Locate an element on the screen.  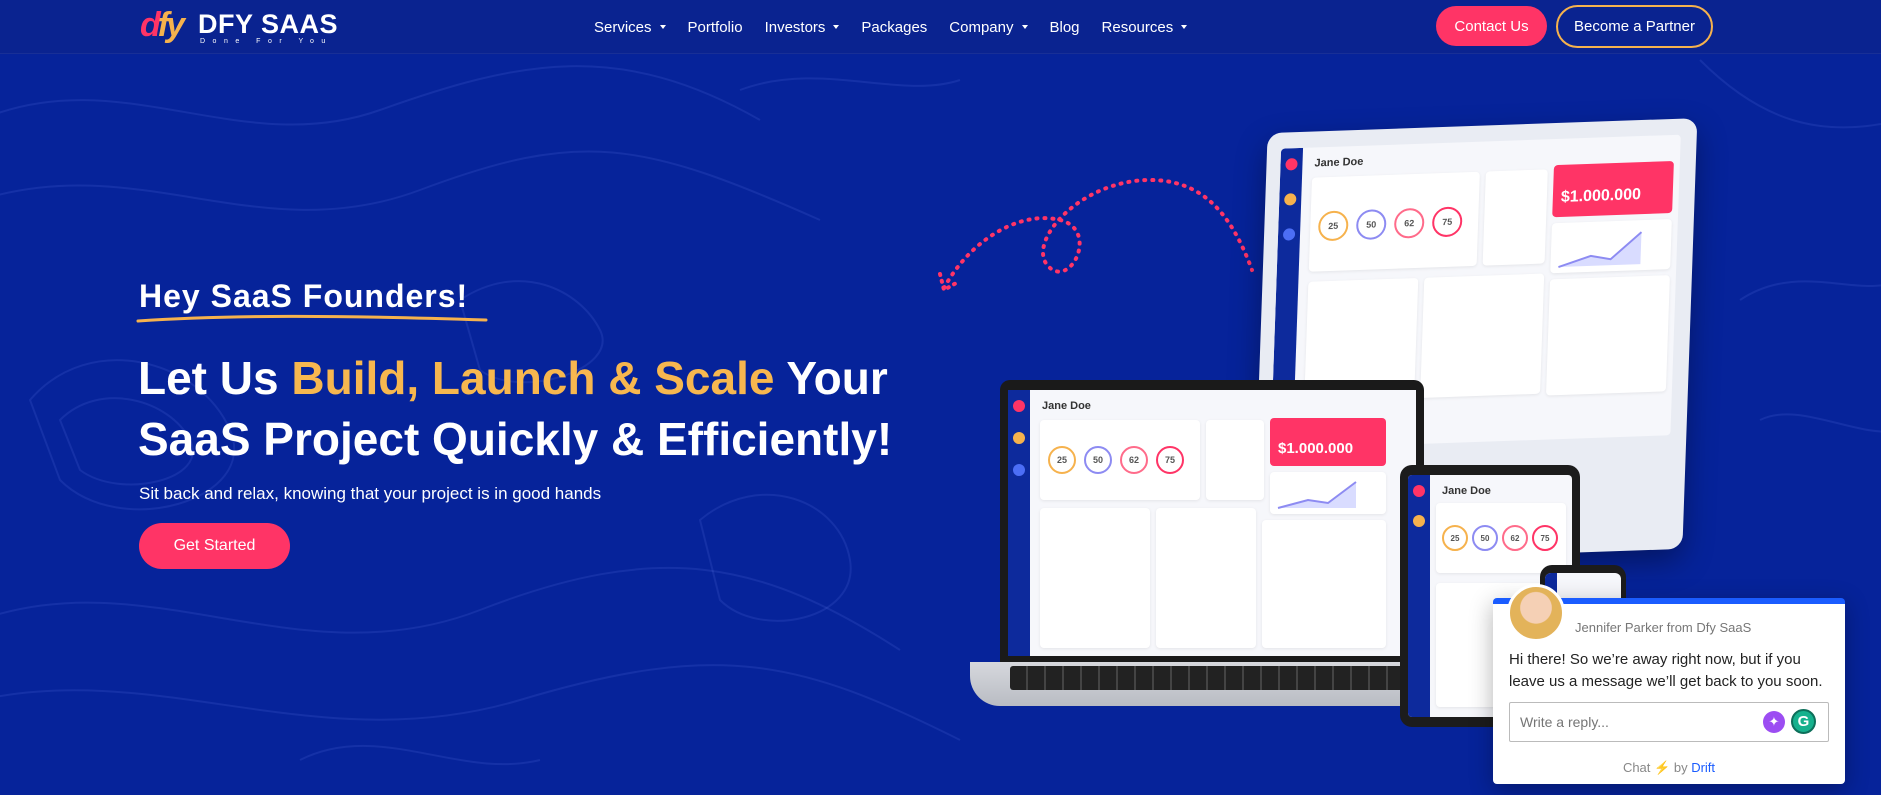
chat-agent-name: Jennifer Parker from Dfy SaaS is located at coordinates (1663, 627).